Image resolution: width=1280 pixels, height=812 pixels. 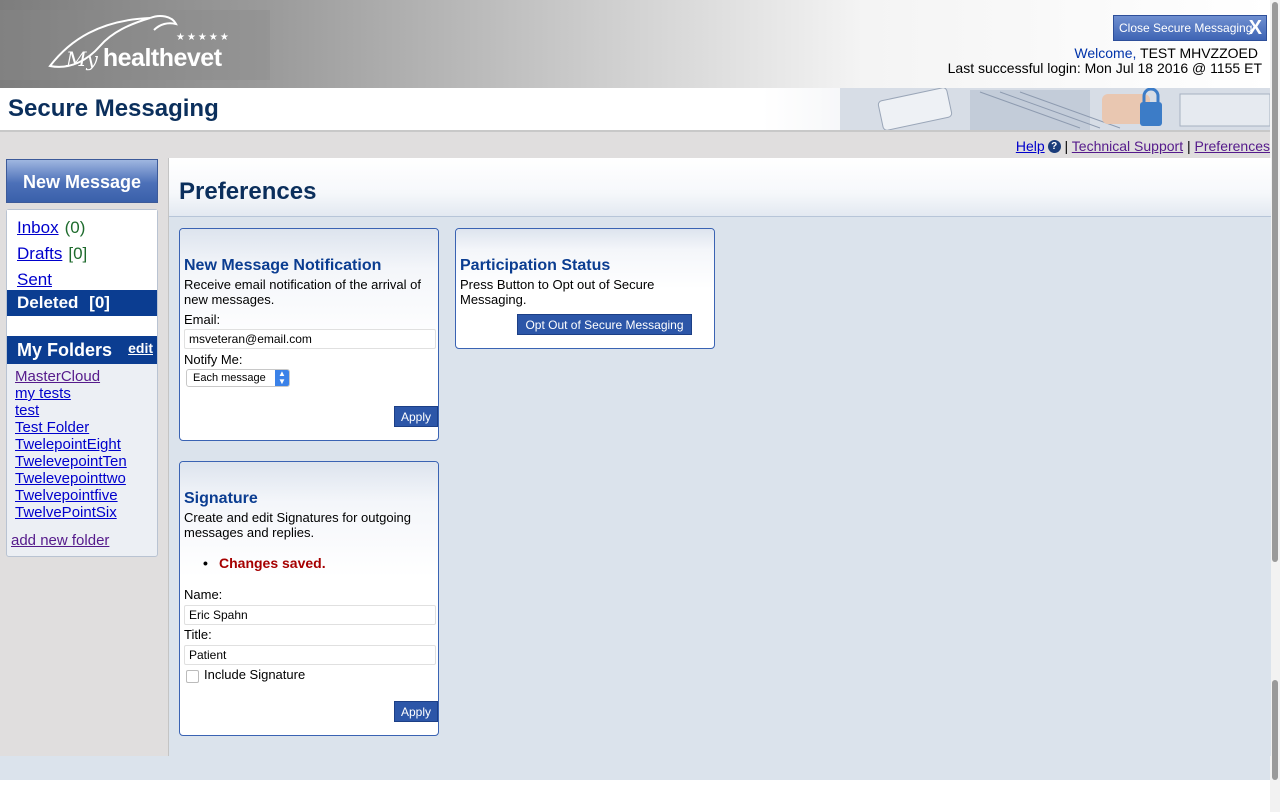 I want to click on select-arrows-icon: ▲ ▼, so click(x=282, y=378).